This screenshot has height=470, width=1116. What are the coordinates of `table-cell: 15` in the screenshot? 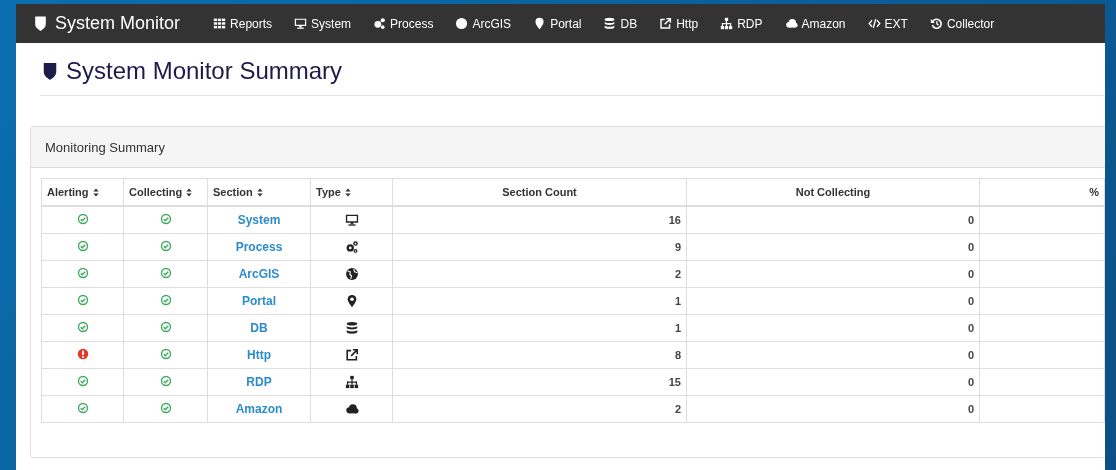 It's located at (539, 382).